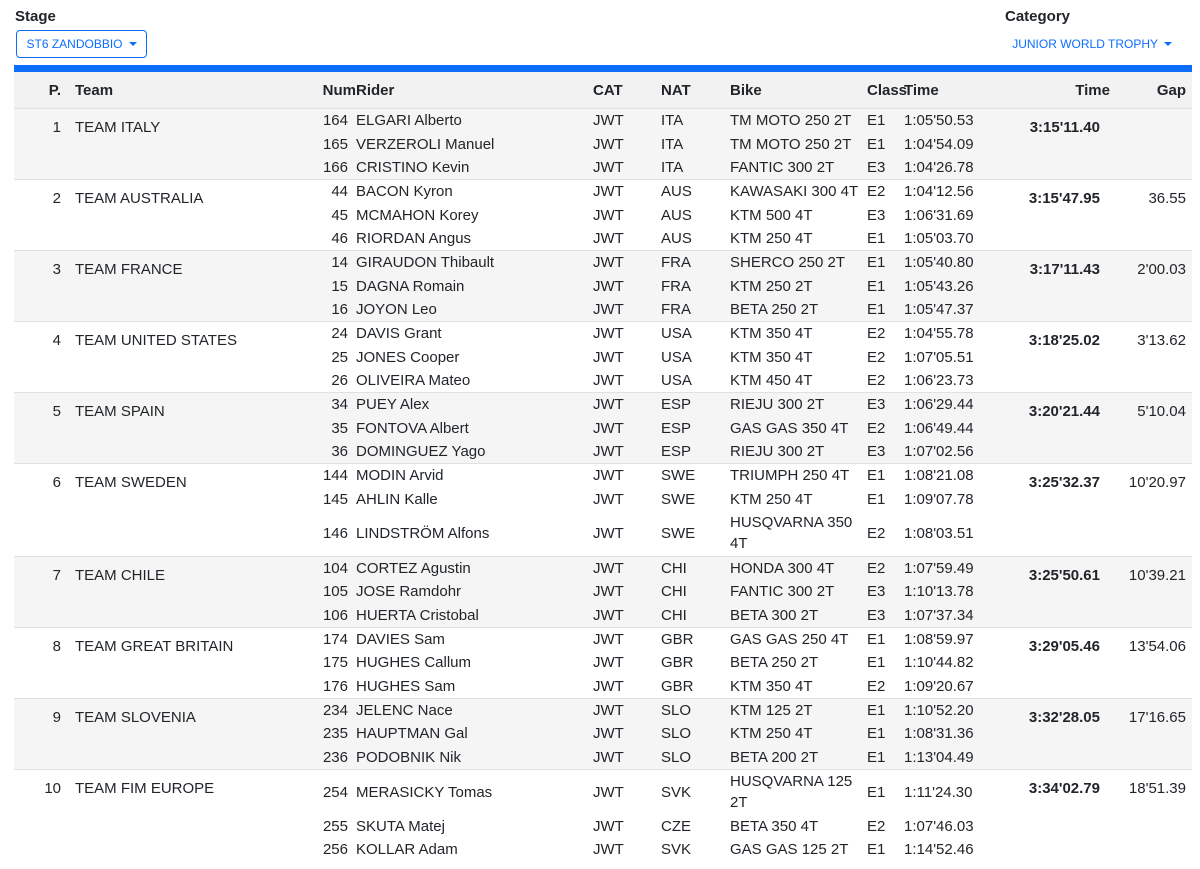 This screenshot has height=869, width=1200. What do you see at coordinates (333, 757) in the screenshot?
I see `rider-number: 236` at bounding box center [333, 757].